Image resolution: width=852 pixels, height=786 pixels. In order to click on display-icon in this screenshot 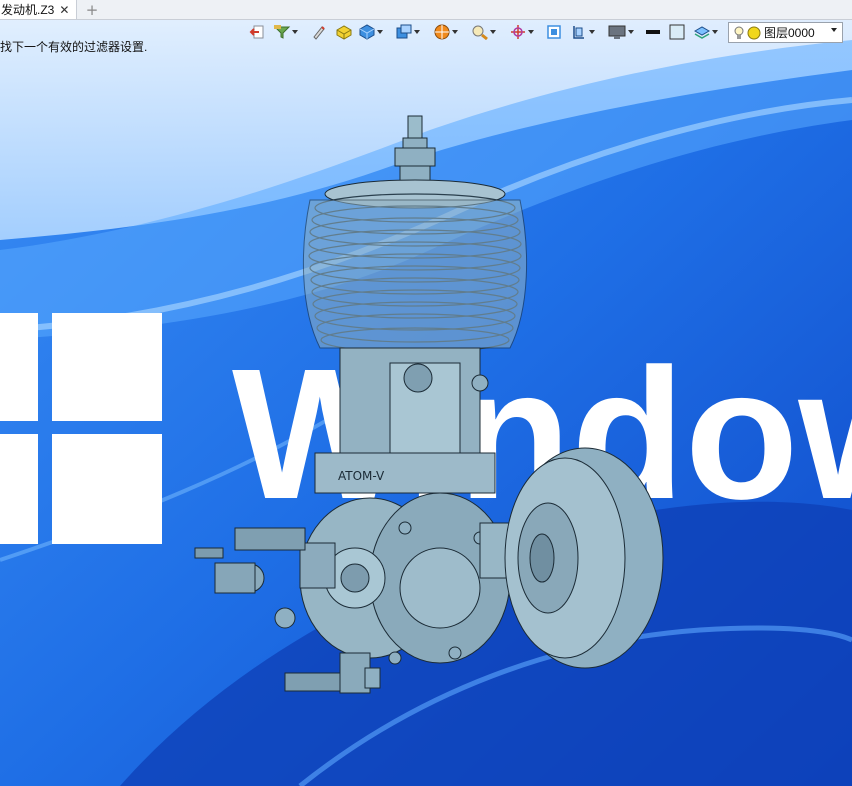, I will do `click(620, 32)`.